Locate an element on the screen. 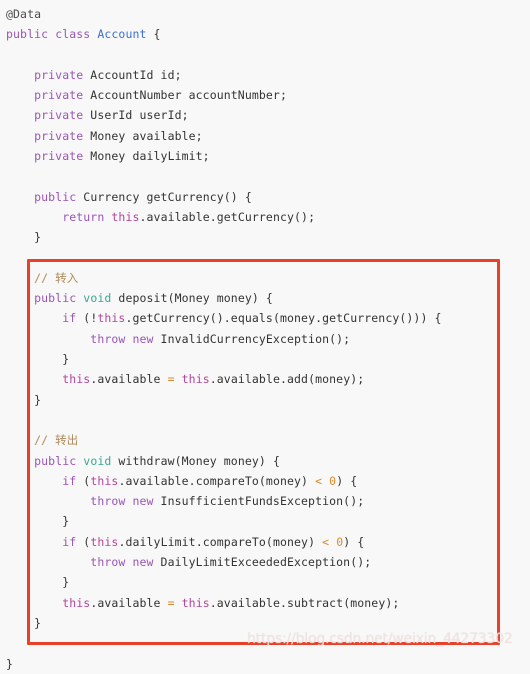  code-line: public Currency getCurrency() { is located at coordinates (265, 197).